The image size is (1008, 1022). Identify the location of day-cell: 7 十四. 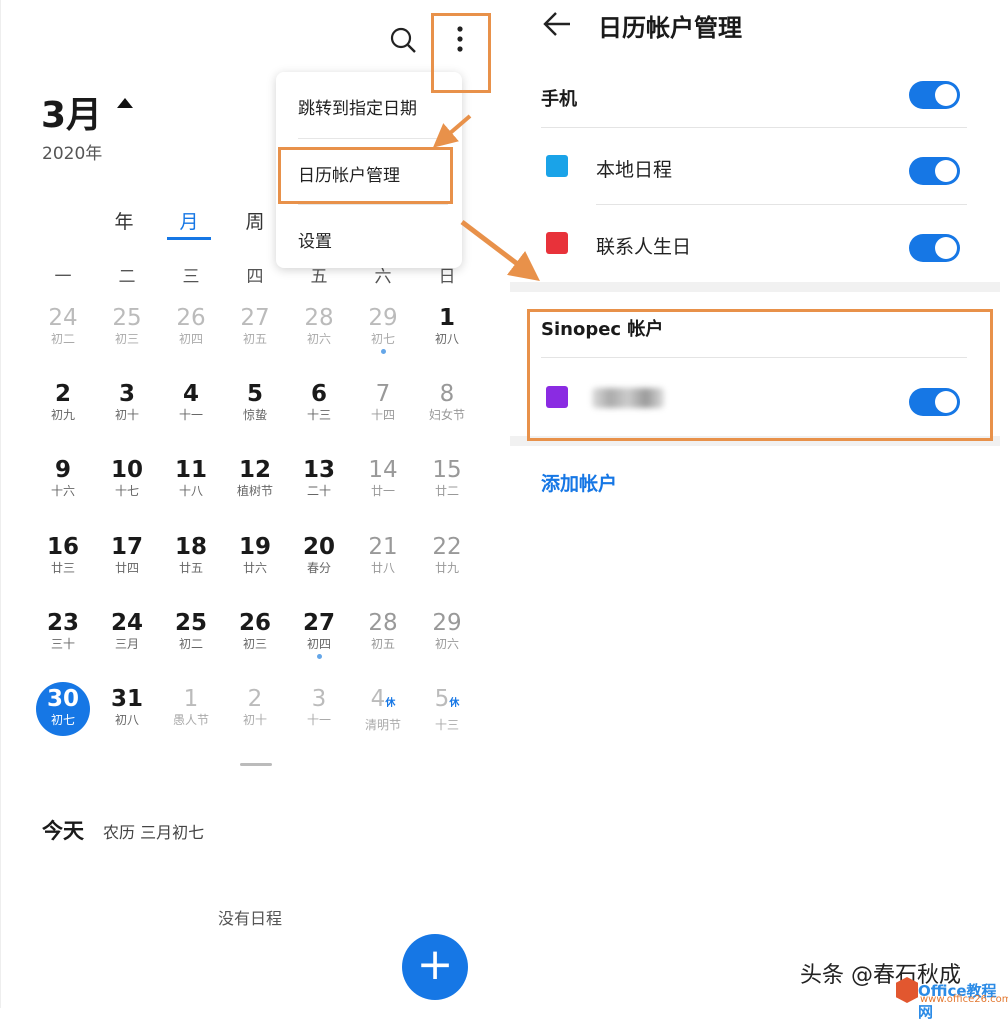
(383, 402).